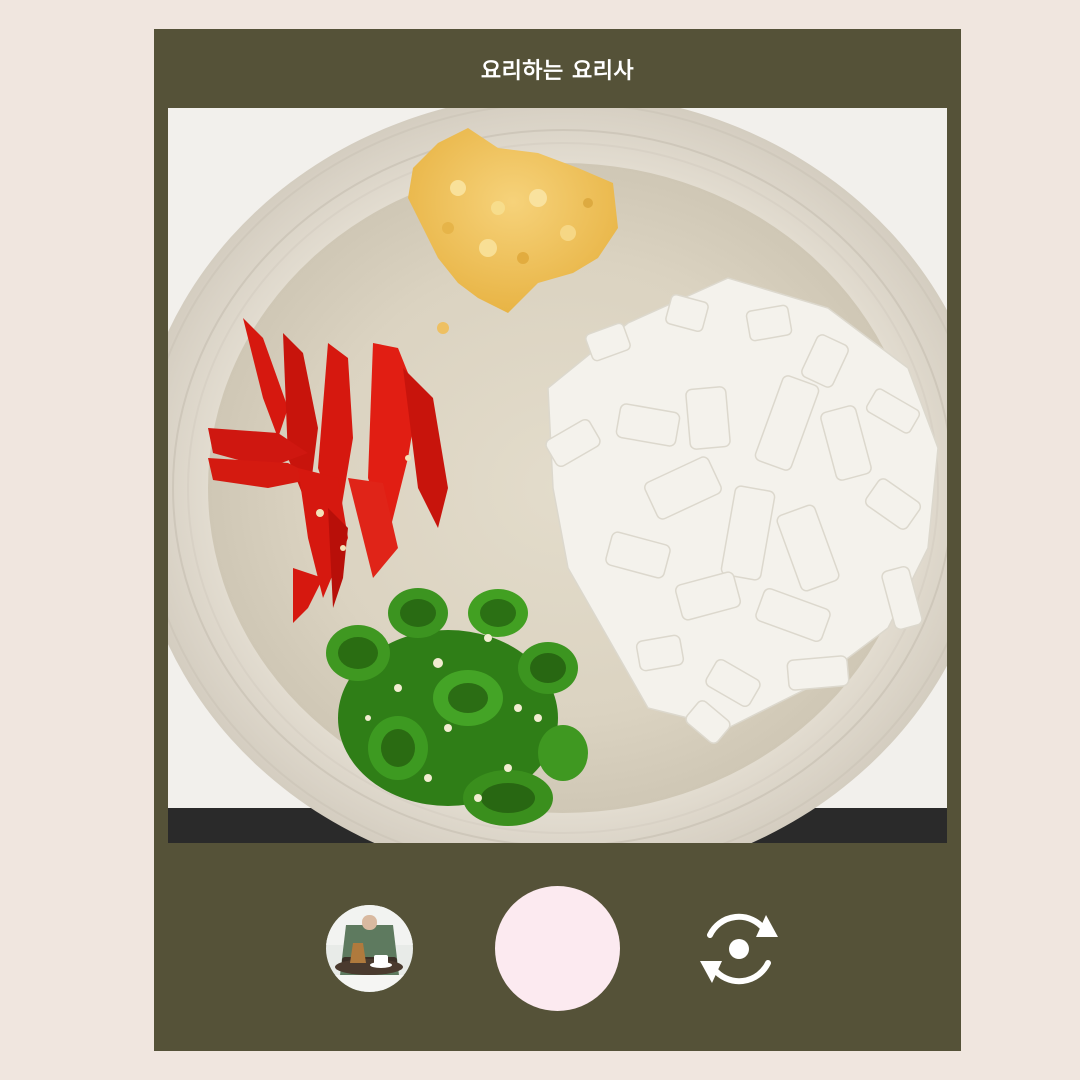 Image resolution: width=1080 pixels, height=1080 pixels. Describe the element at coordinates (557, 948) in the screenshot. I see `shutter-button` at that location.